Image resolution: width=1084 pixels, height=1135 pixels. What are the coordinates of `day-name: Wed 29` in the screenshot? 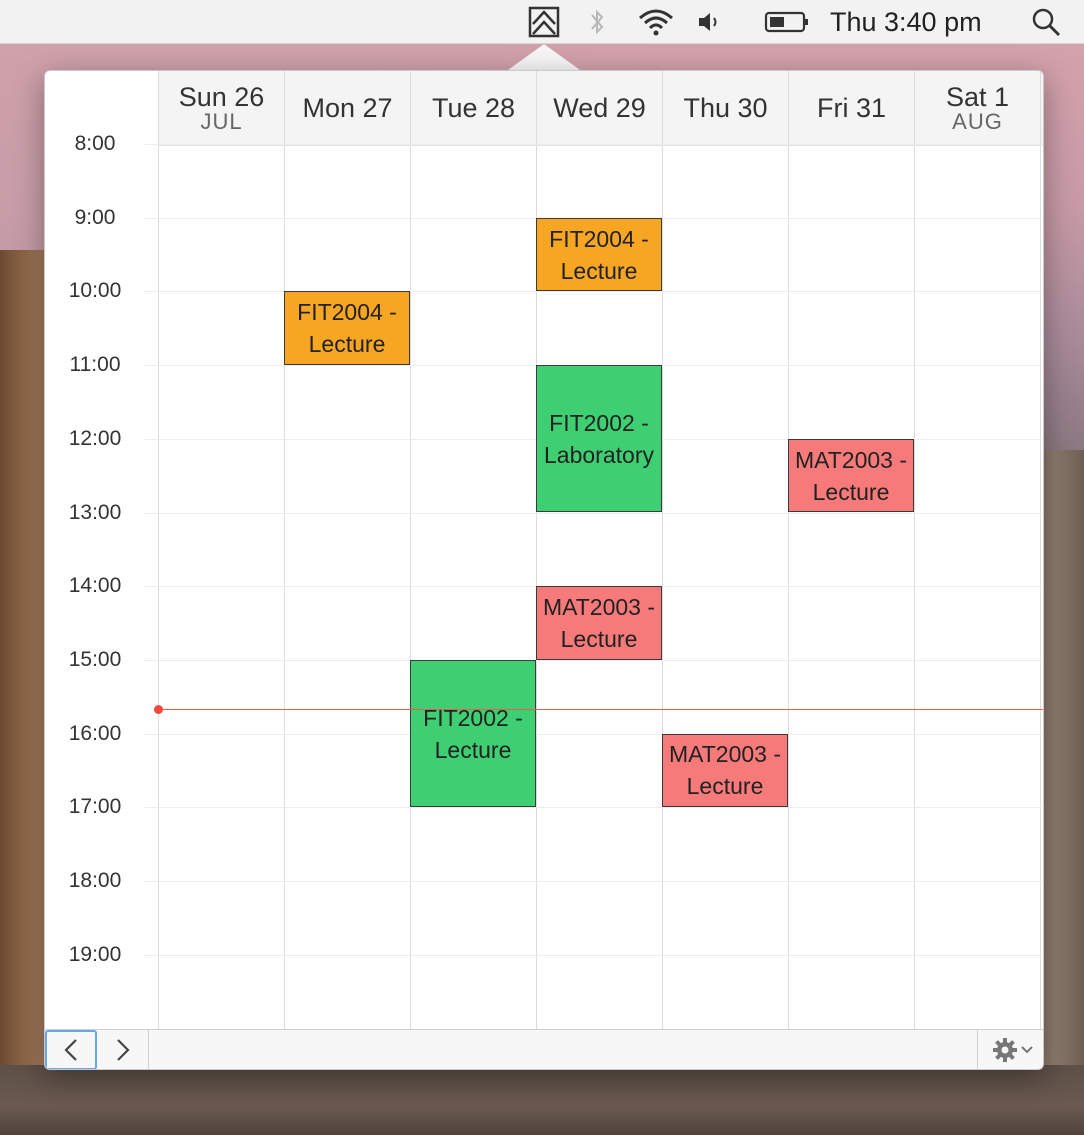 It's located at (599, 108).